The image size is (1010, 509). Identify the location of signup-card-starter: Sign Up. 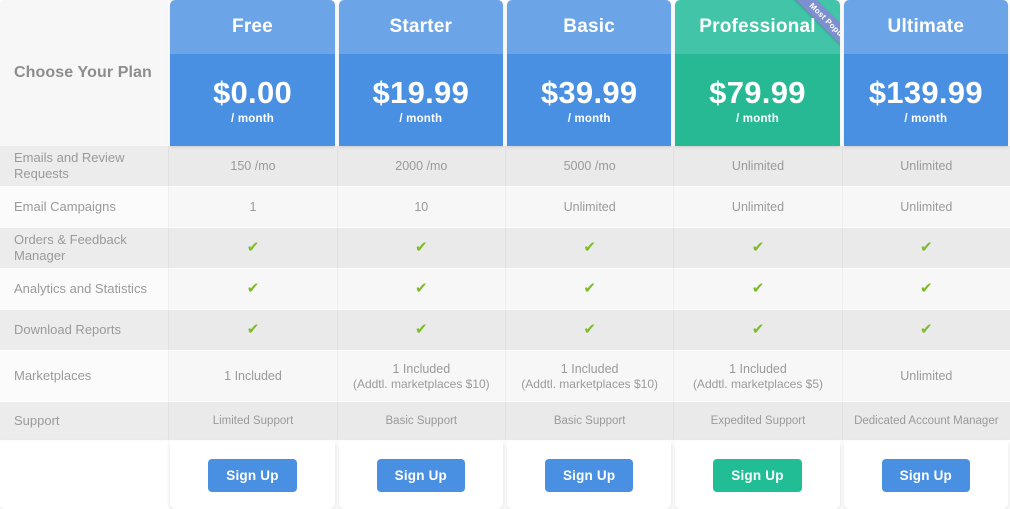
(420, 475).